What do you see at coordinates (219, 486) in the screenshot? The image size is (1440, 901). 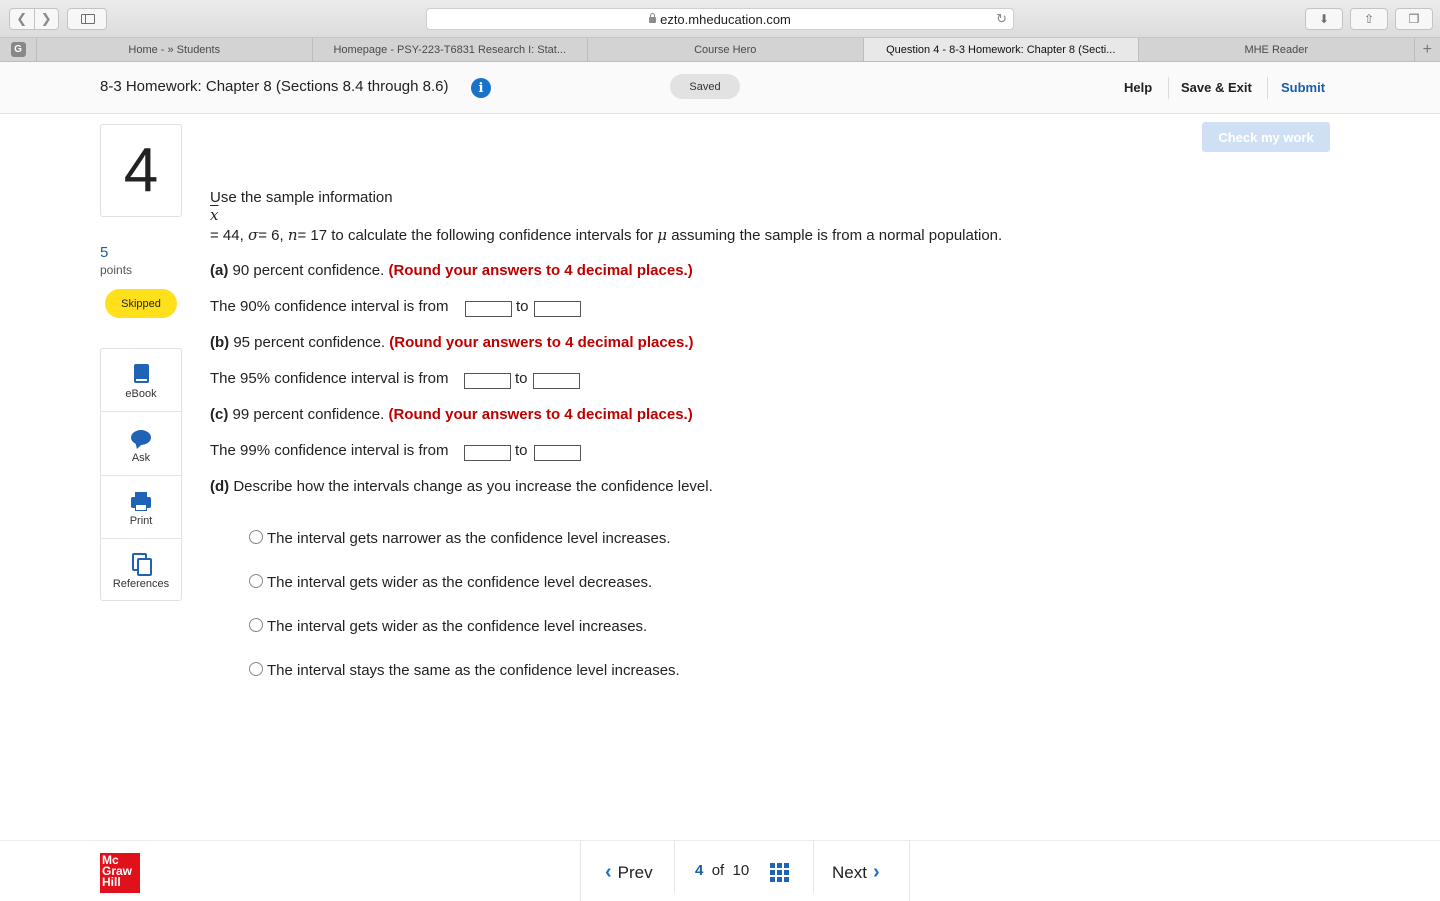 I see `part-d-label: (d)` at bounding box center [219, 486].